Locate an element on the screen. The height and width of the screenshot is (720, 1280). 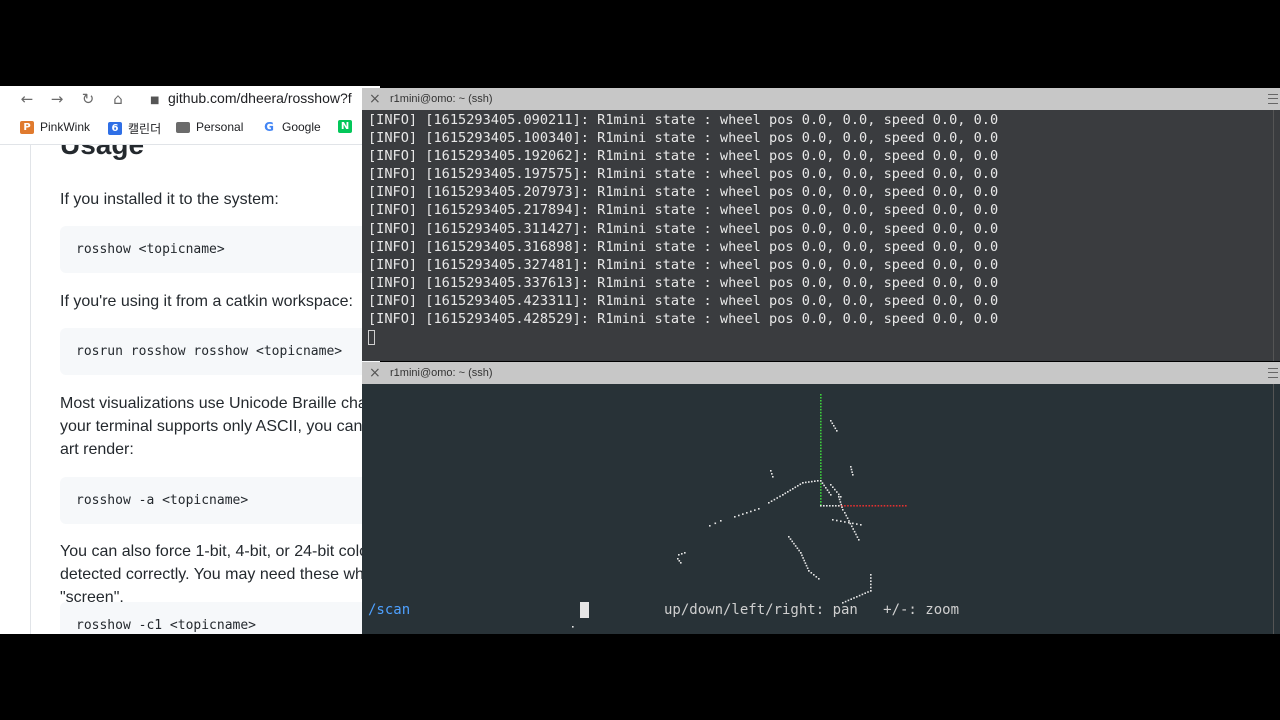
bookmark-label: Personal is located at coordinates (220, 127).